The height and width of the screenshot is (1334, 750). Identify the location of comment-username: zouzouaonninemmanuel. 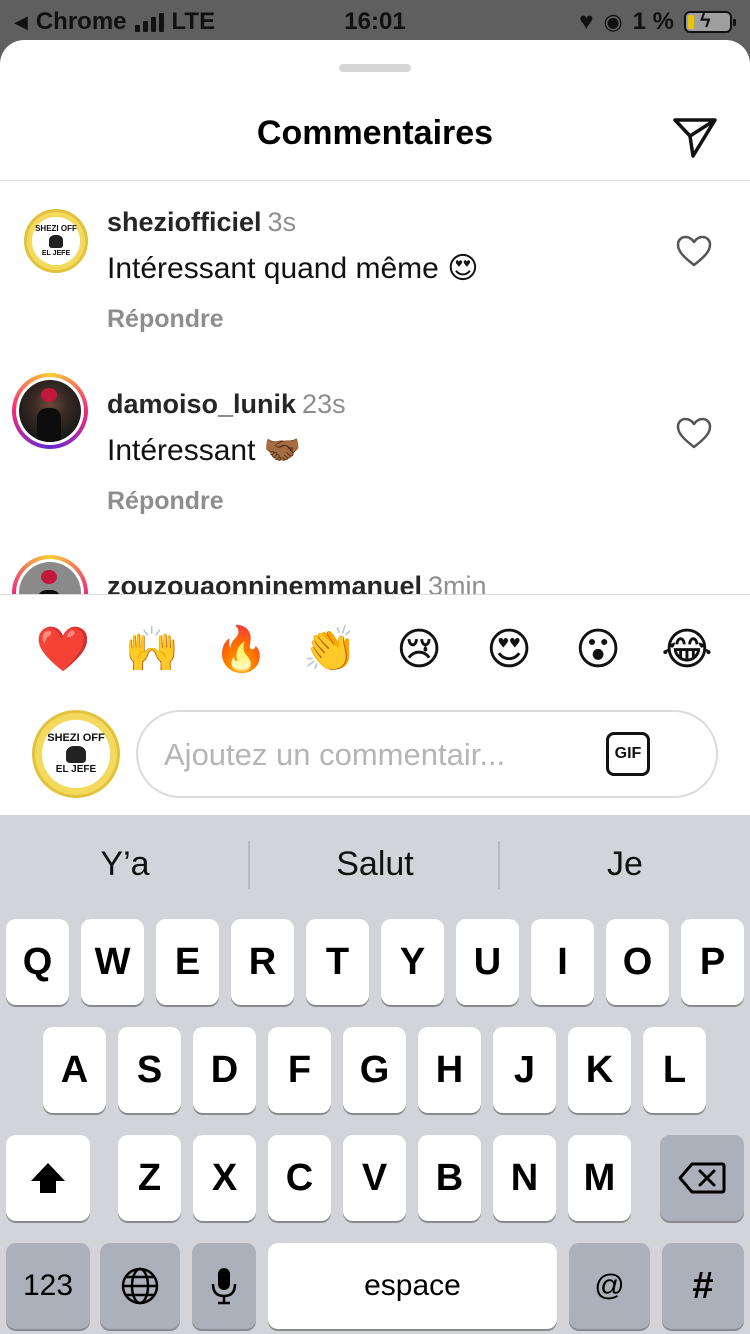
(264, 583).